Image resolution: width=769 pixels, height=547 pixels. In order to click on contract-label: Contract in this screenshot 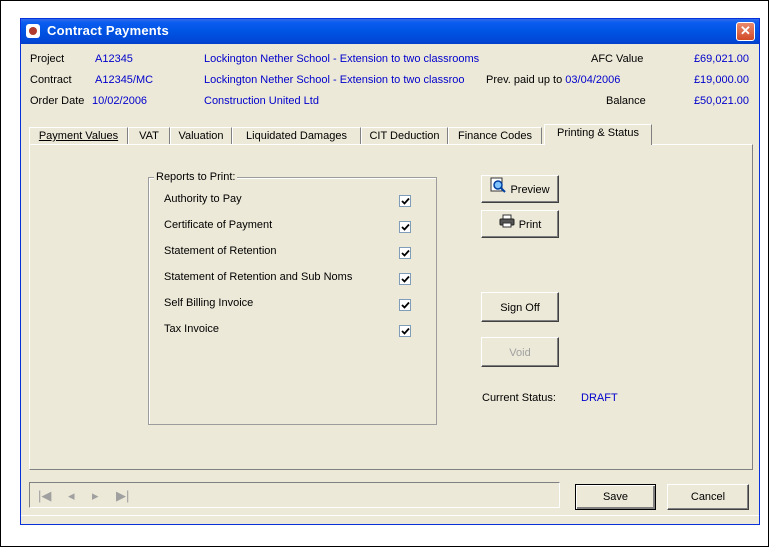, I will do `click(51, 80)`.